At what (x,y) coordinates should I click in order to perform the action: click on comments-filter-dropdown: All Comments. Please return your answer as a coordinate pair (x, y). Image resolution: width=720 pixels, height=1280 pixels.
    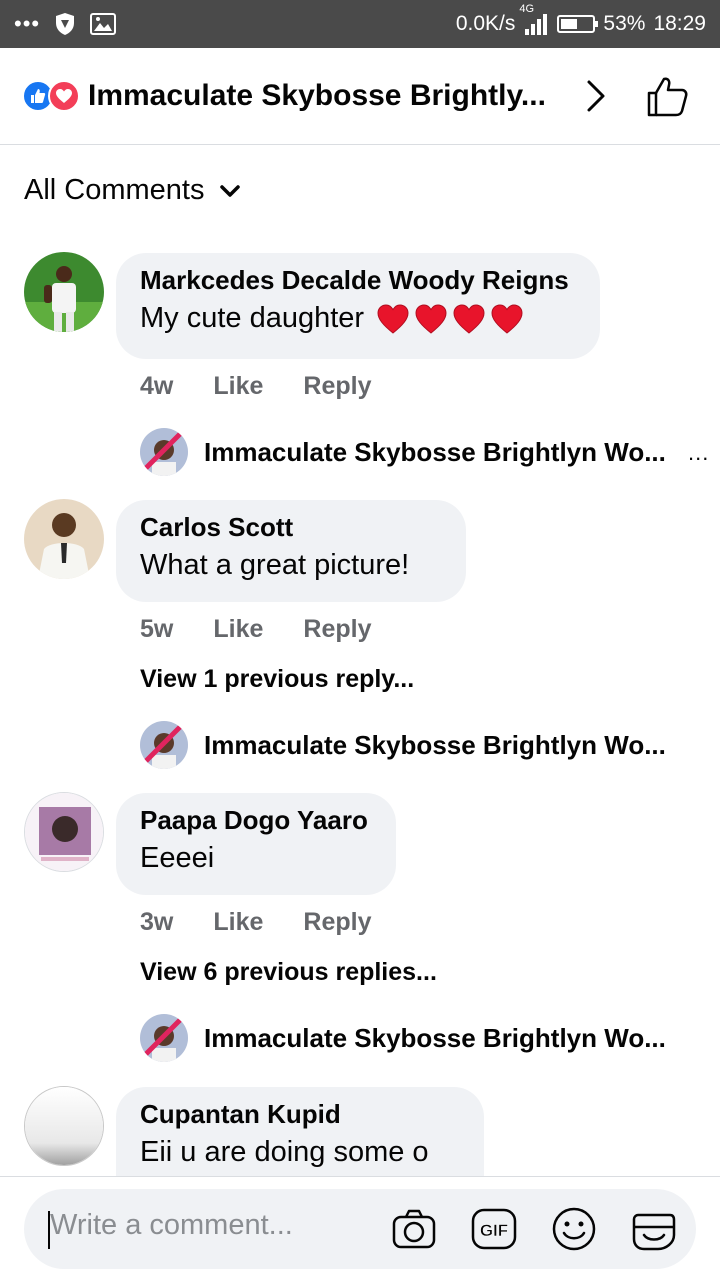
    Looking at the image, I should click on (132, 190).